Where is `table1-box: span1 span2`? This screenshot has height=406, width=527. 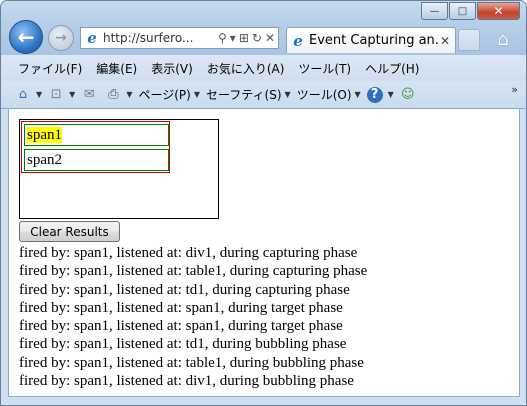
table1-box: span1 span2 is located at coordinates (95, 147).